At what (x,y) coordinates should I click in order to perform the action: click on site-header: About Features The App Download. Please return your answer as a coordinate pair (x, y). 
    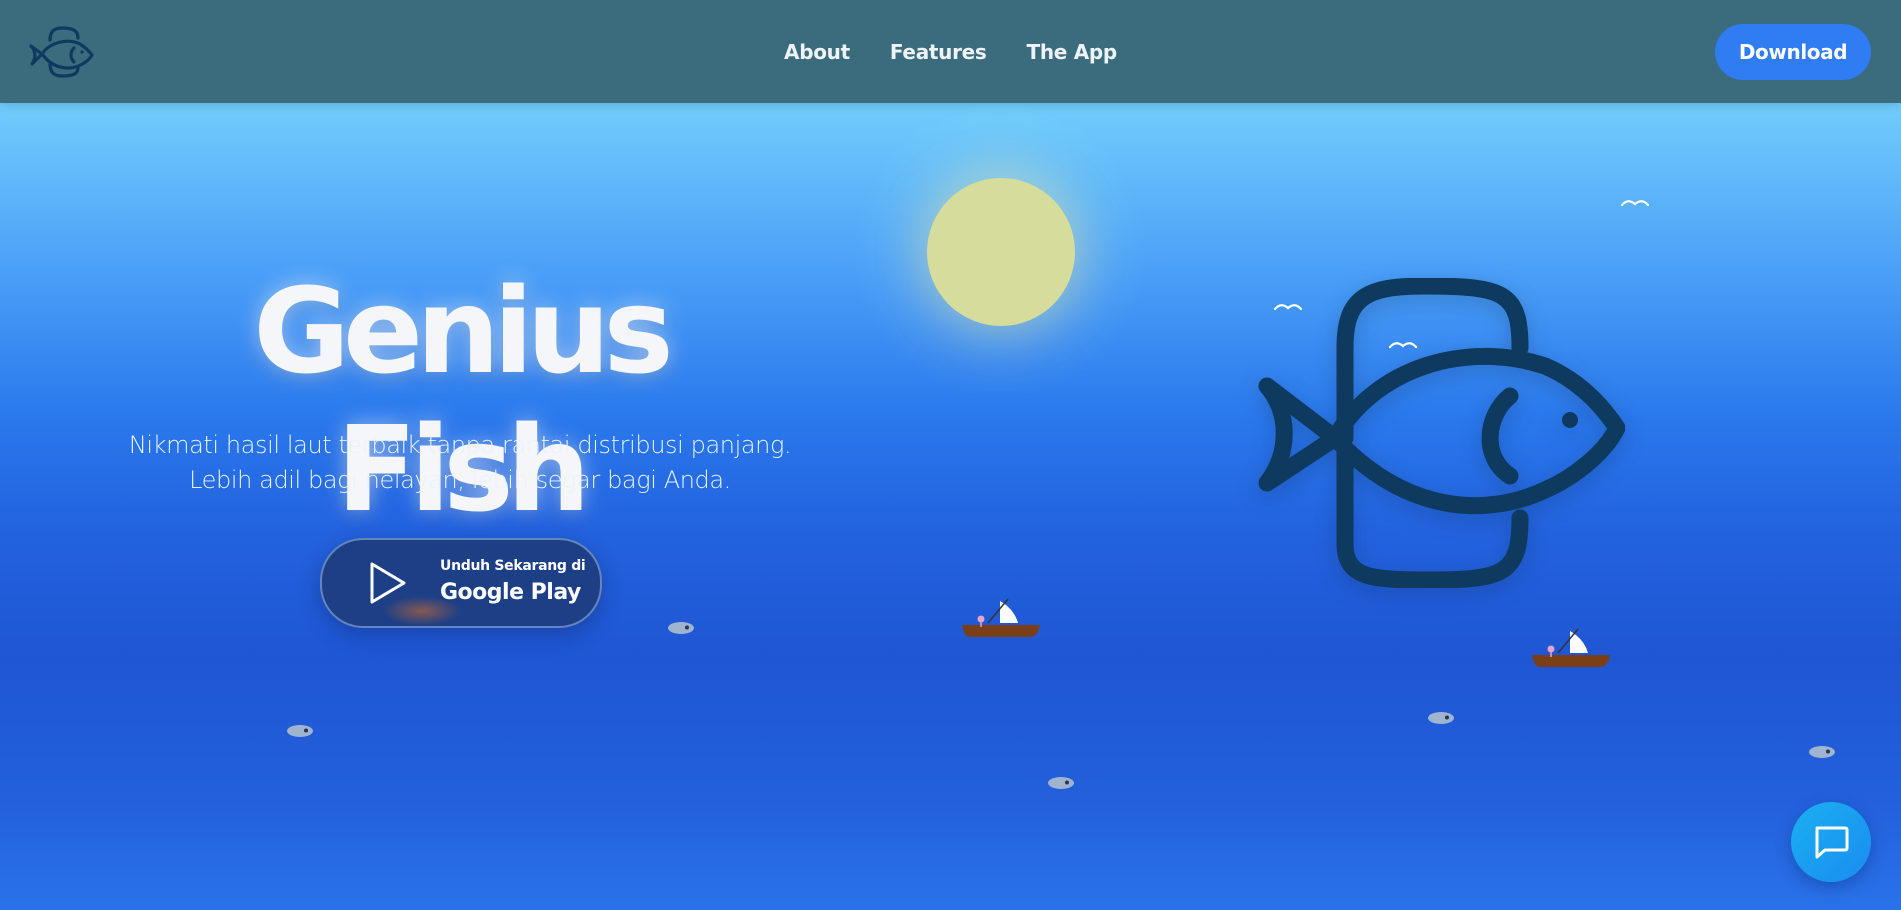
    Looking at the image, I should click on (950, 51).